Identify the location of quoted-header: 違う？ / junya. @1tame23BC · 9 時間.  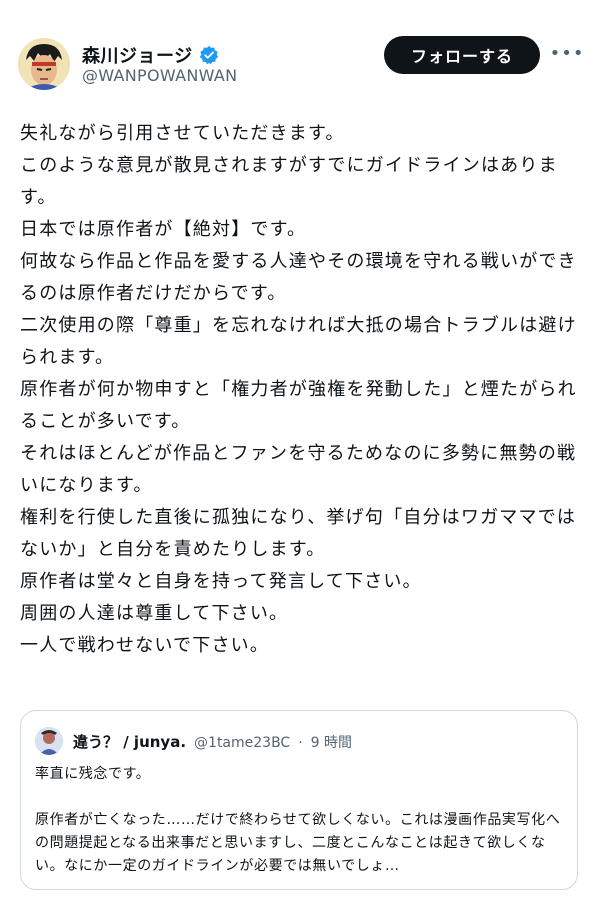
(212, 741).